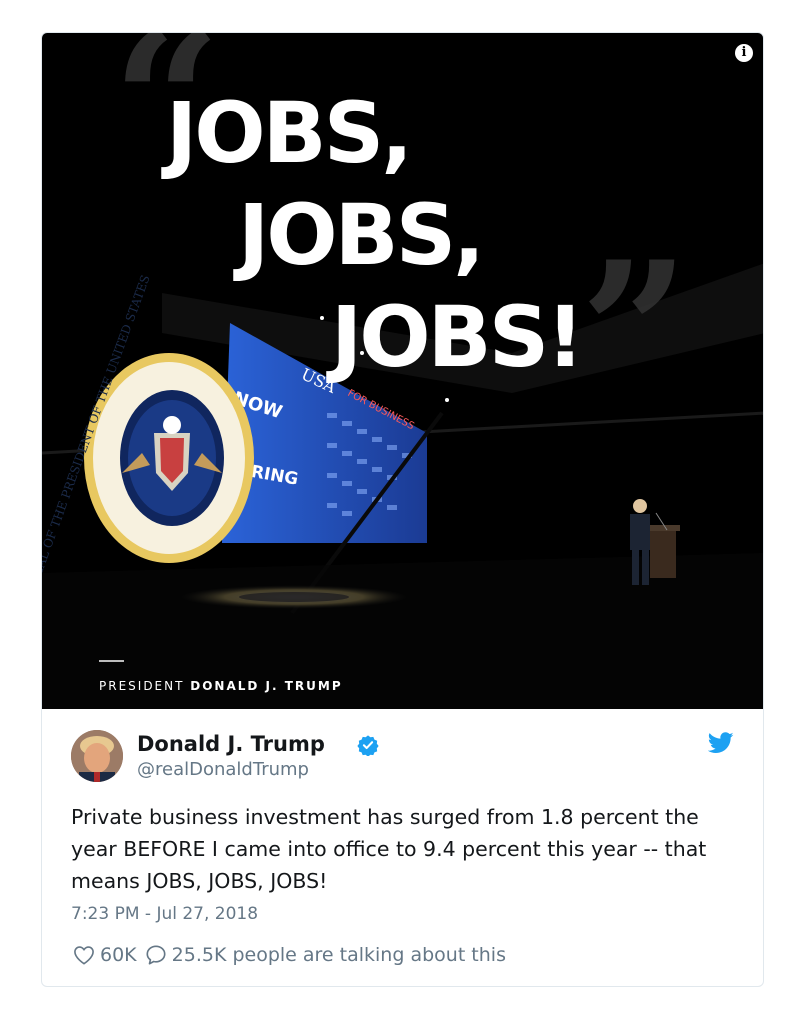  I want to click on headline-line-2: JOBS,, so click(361, 235).